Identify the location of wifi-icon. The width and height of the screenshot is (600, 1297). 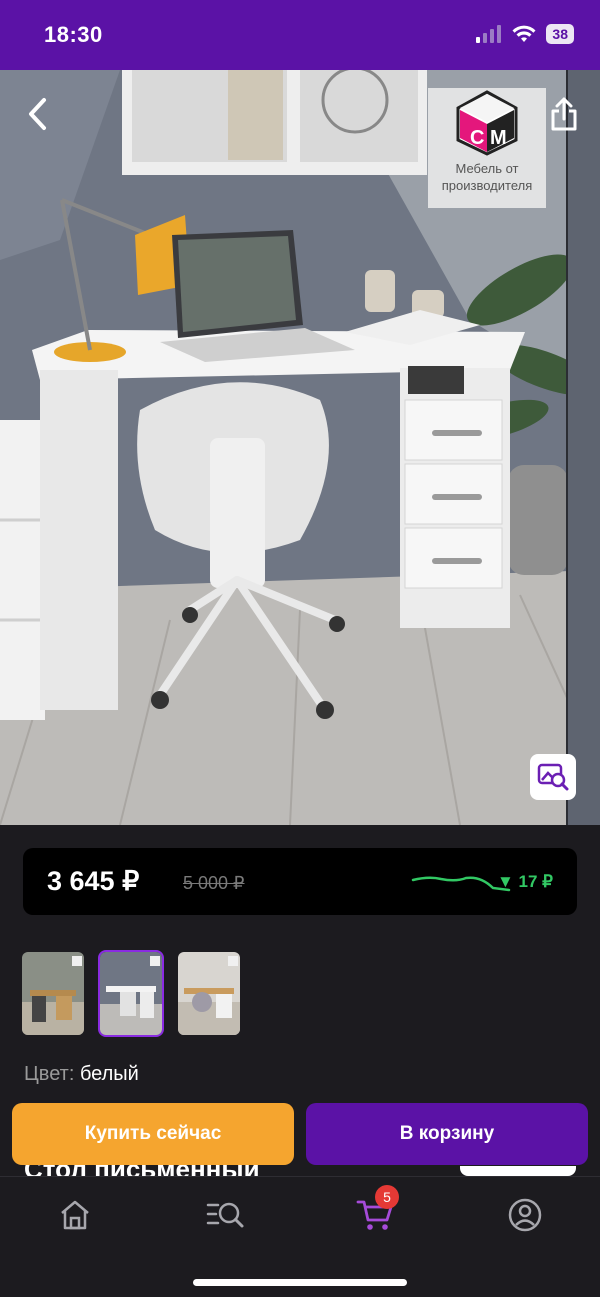
(524, 33).